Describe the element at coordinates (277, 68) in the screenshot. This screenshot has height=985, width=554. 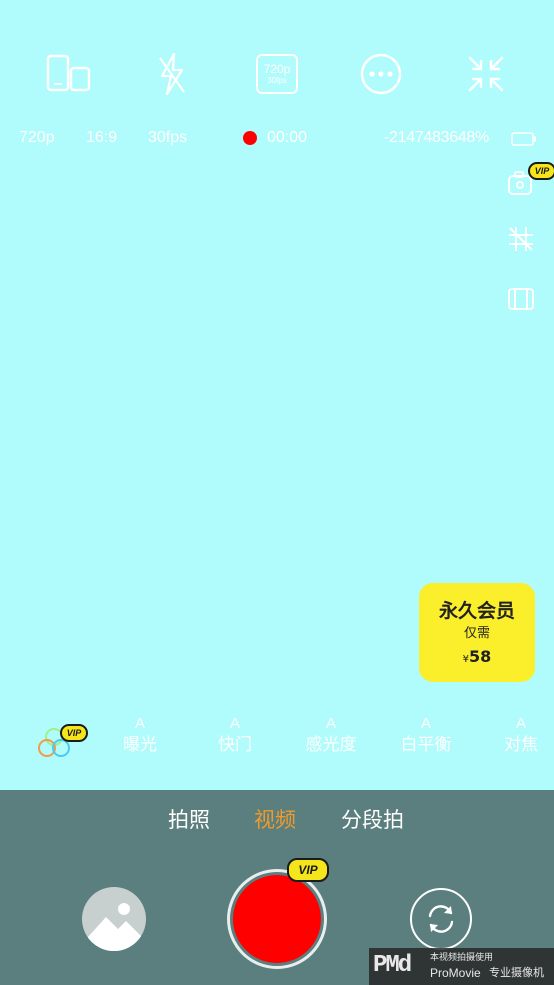
I see `resolution-icon-text: 720p` at that location.